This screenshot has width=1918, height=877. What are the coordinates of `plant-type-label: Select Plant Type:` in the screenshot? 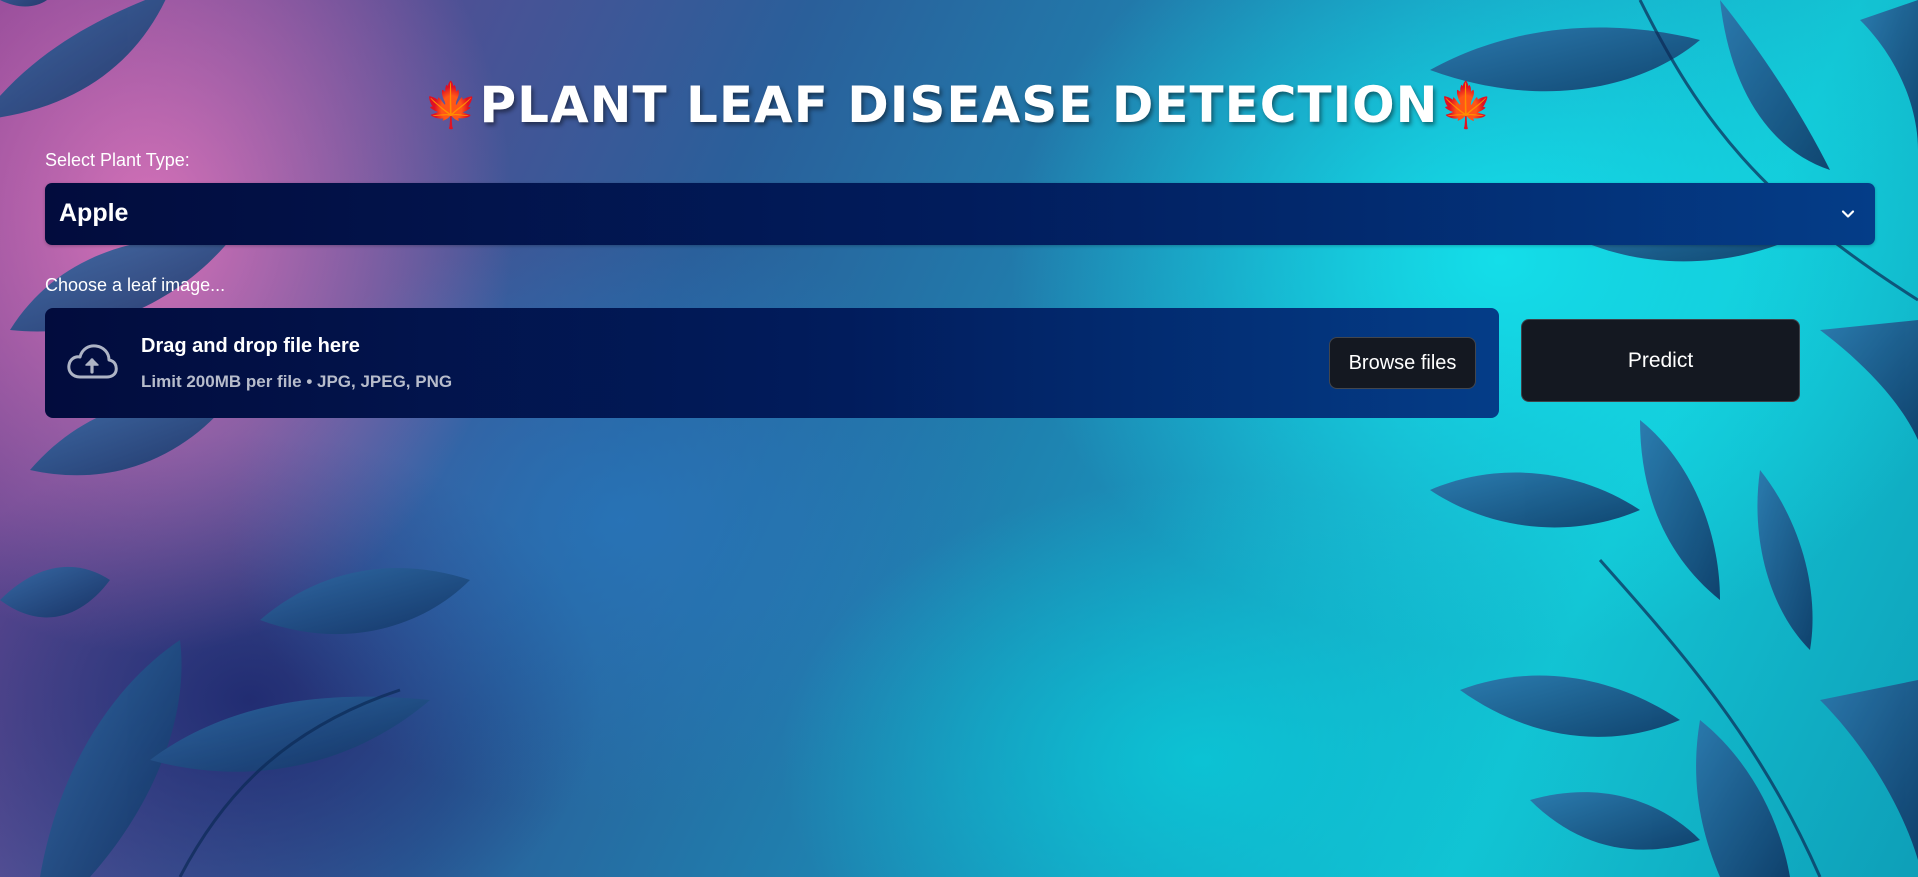 It's located at (117, 160).